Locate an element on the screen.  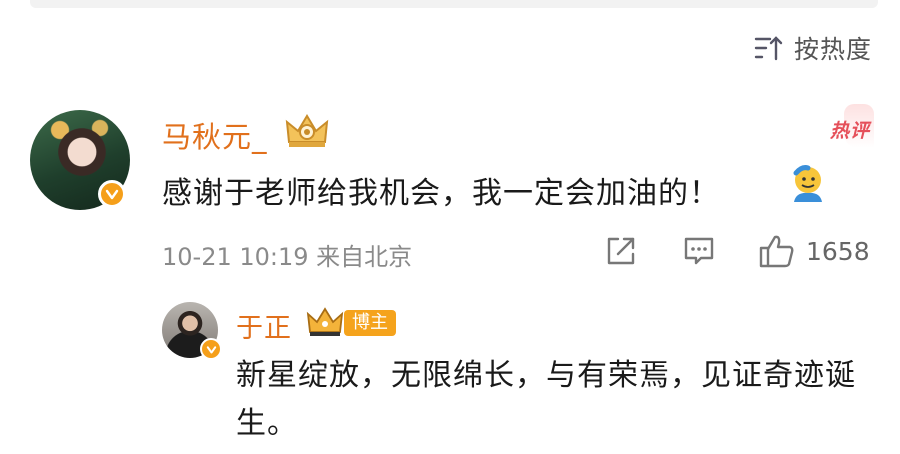
comment-icon is located at coordinates (699, 251).